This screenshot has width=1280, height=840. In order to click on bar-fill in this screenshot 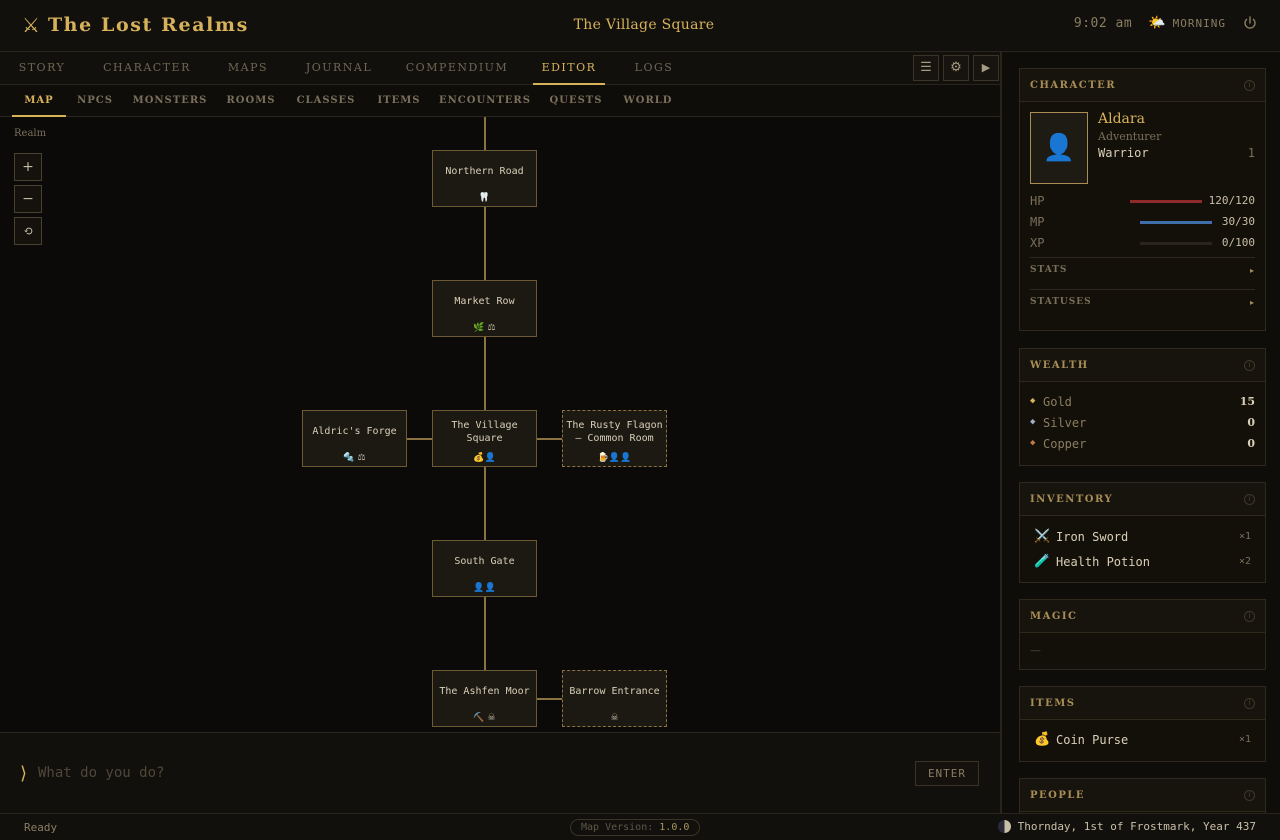, I will do `click(1166, 201)`.